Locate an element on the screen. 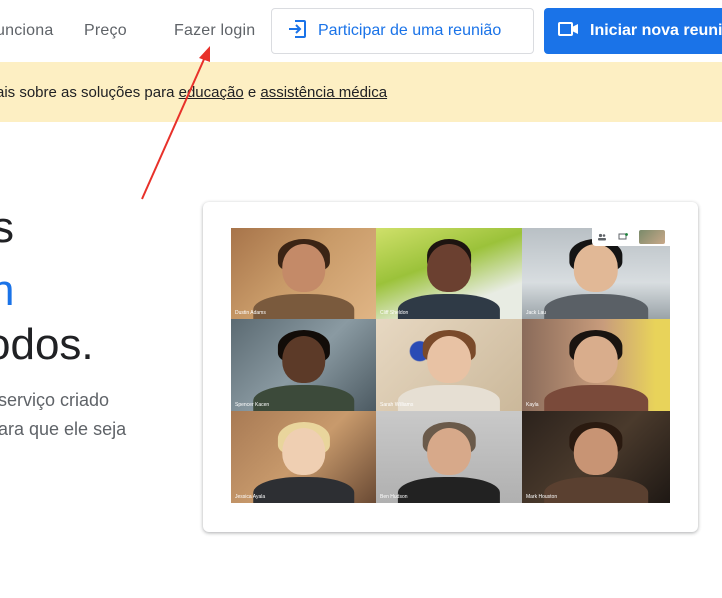 The image size is (722, 598). join-meeting-button: Participar de uma reunião is located at coordinates (402, 31).